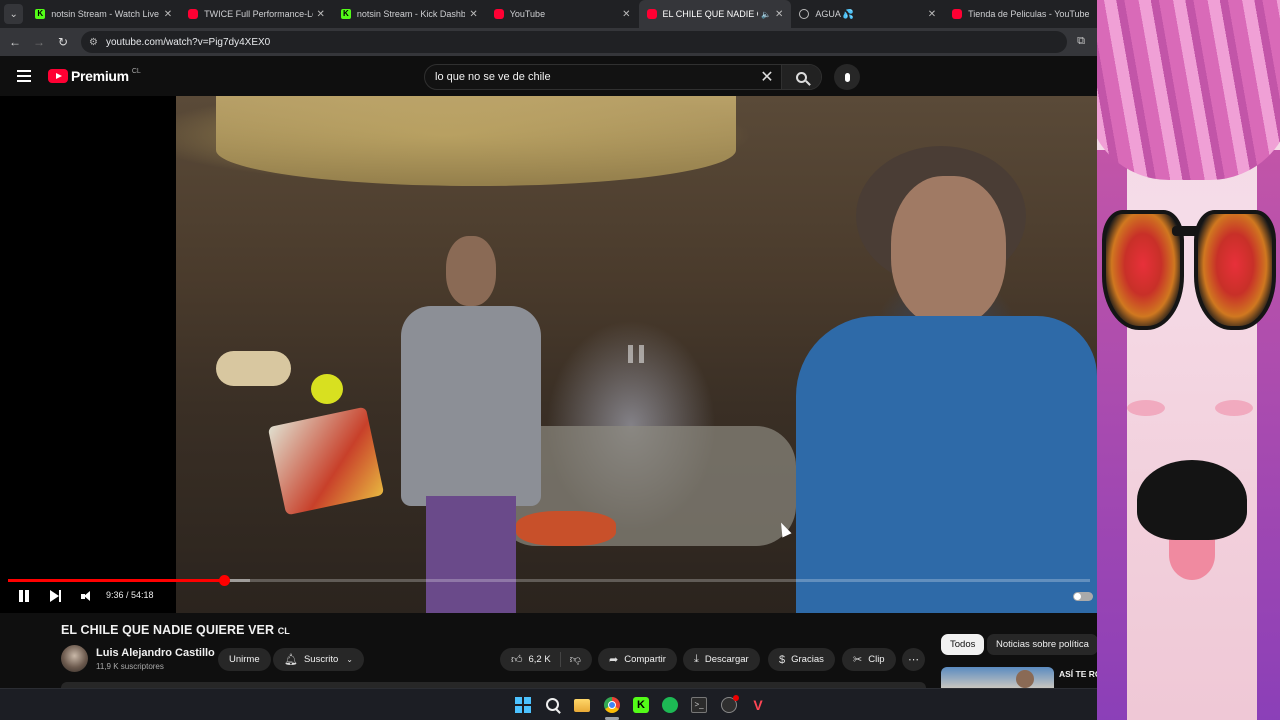 Image resolution: width=1280 pixels, height=720 pixels. Describe the element at coordinates (1042, 644) in the screenshot. I see `chip-politics-news: Noticias sobre política` at that location.